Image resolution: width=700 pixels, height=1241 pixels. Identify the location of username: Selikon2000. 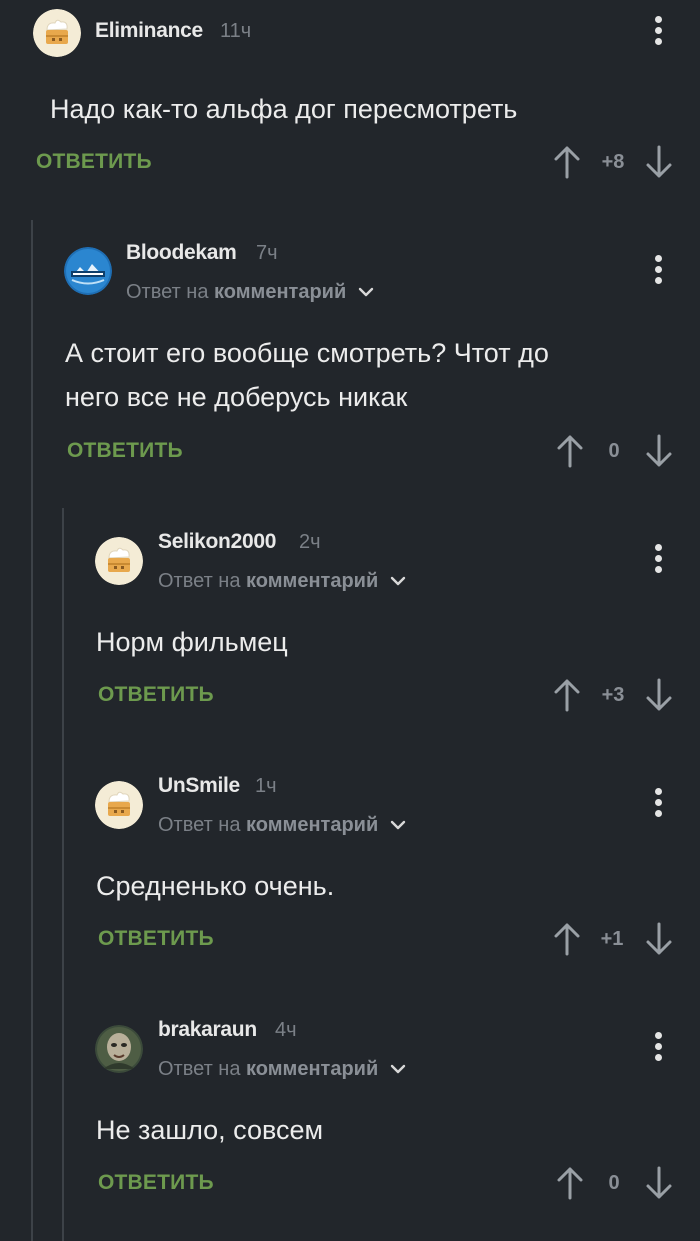
(217, 542).